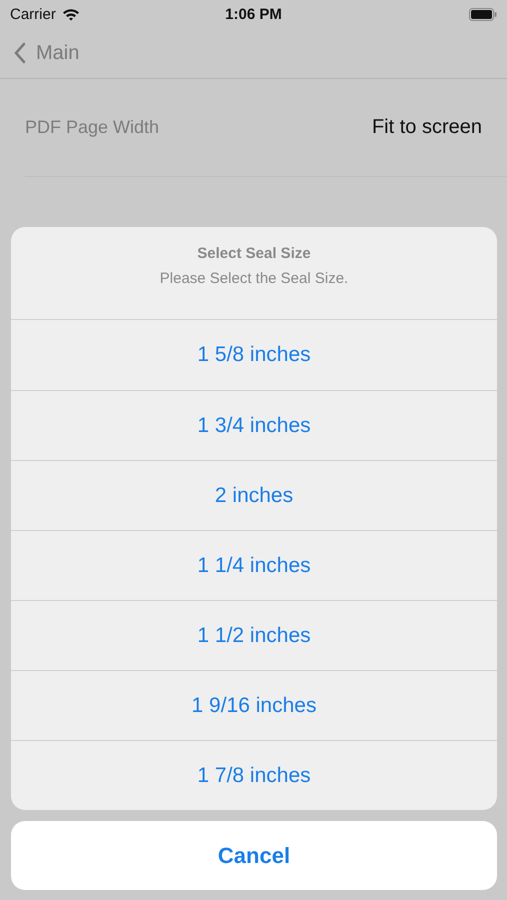 This screenshot has width=507, height=900. What do you see at coordinates (47, 53) in the screenshot?
I see `back-button: Main` at bounding box center [47, 53].